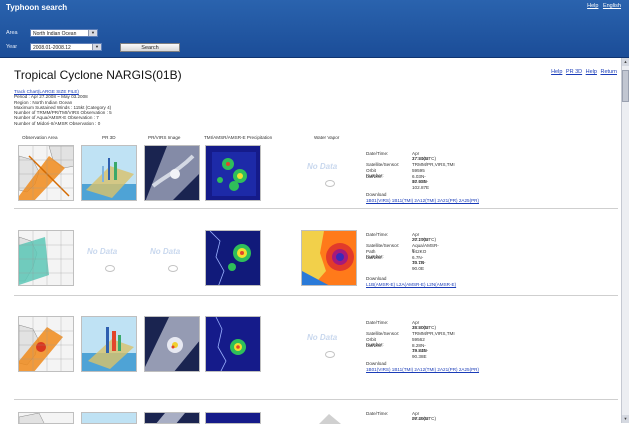 This screenshot has width=629, height=424. What do you see at coordinates (98, 75) in the screenshot?
I see `page-title: Tropical Cyclone NARGIS(01B)` at bounding box center [98, 75].